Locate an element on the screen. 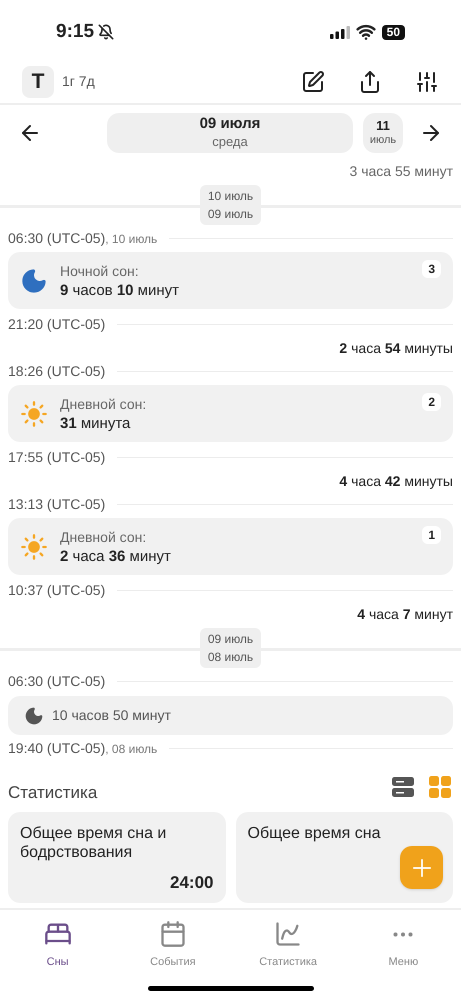 This screenshot has width=461, height=1000. more-icon is located at coordinates (403, 934).